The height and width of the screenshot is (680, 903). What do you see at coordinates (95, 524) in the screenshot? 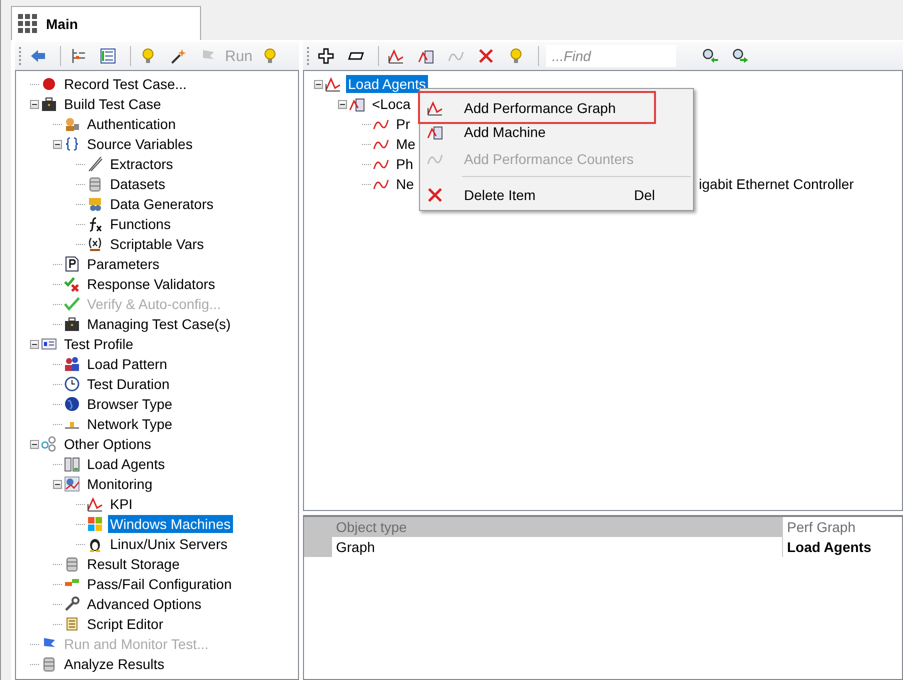
I see `windows-logo-icon` at bounding box center [95, 524].